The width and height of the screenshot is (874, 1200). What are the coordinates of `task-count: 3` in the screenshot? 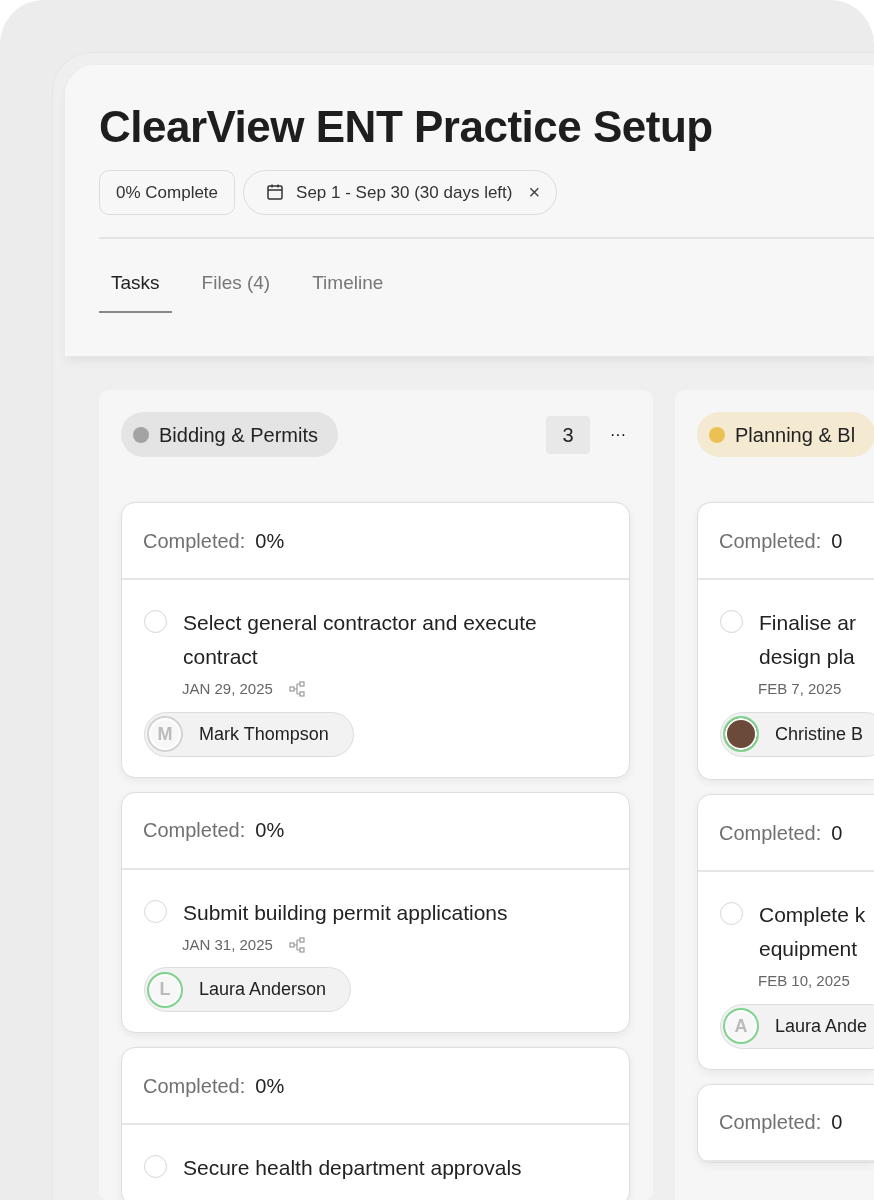 It's located at (568, 434).